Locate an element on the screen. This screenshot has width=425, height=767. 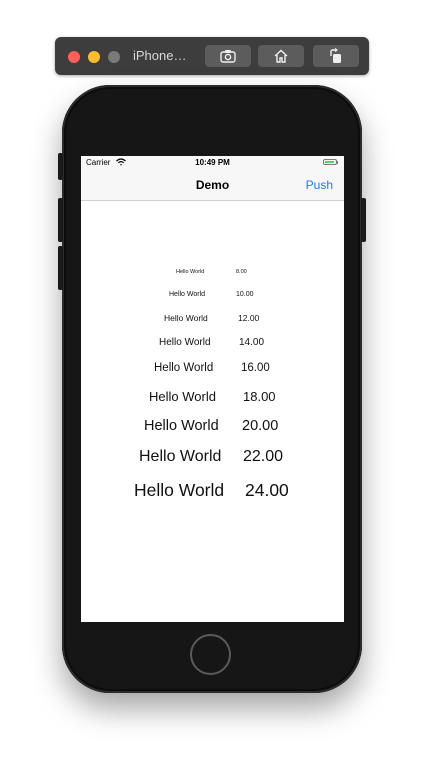
font-size-value: 12.00 is located at coordinates (249, 318).